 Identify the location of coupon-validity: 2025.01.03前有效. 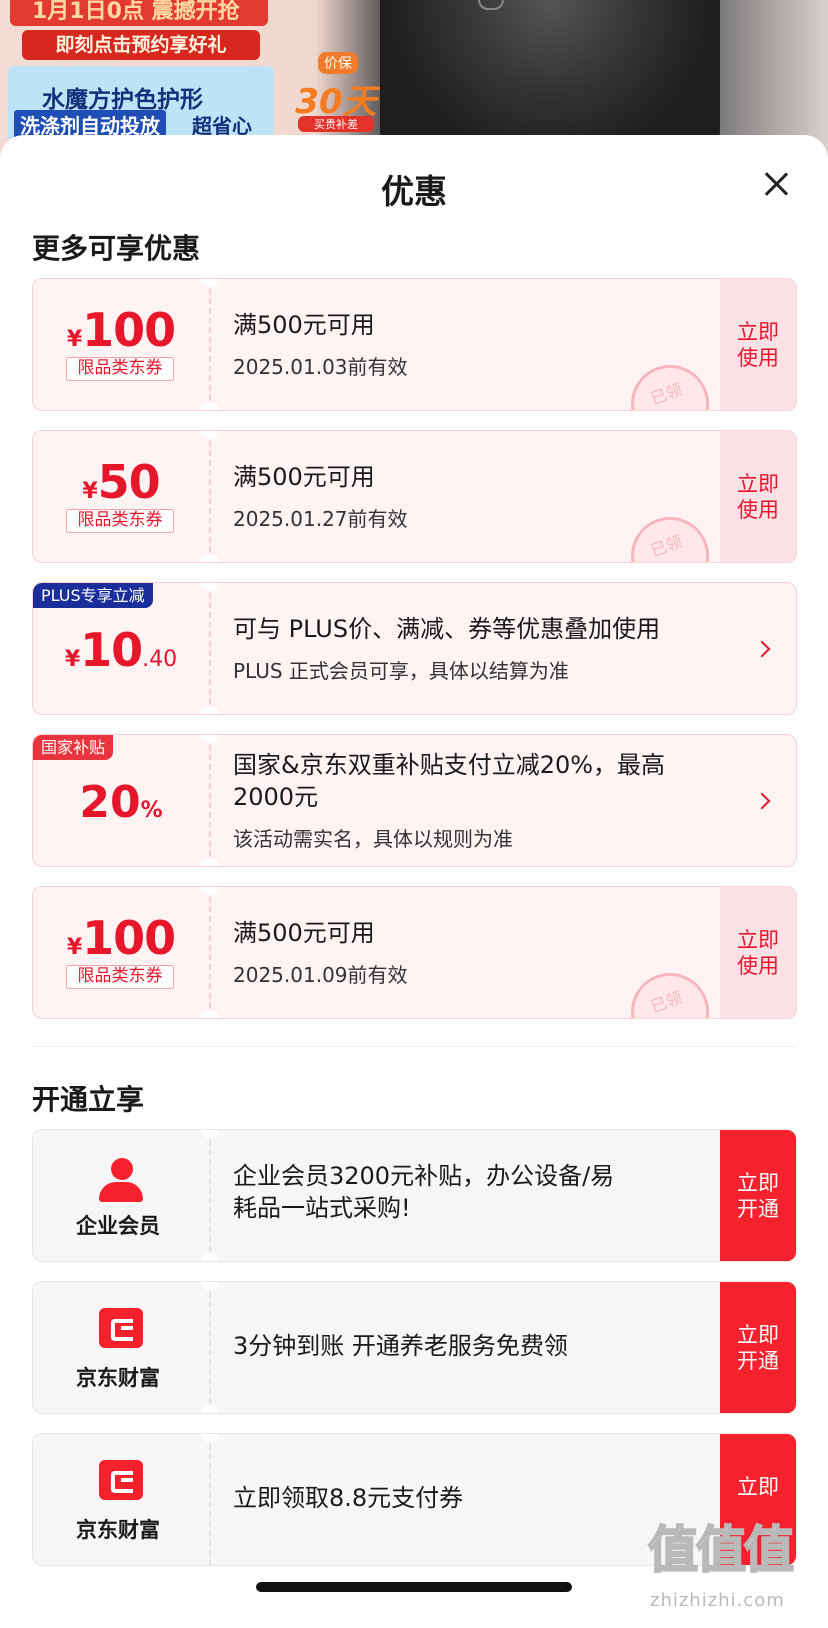
(320, 367).